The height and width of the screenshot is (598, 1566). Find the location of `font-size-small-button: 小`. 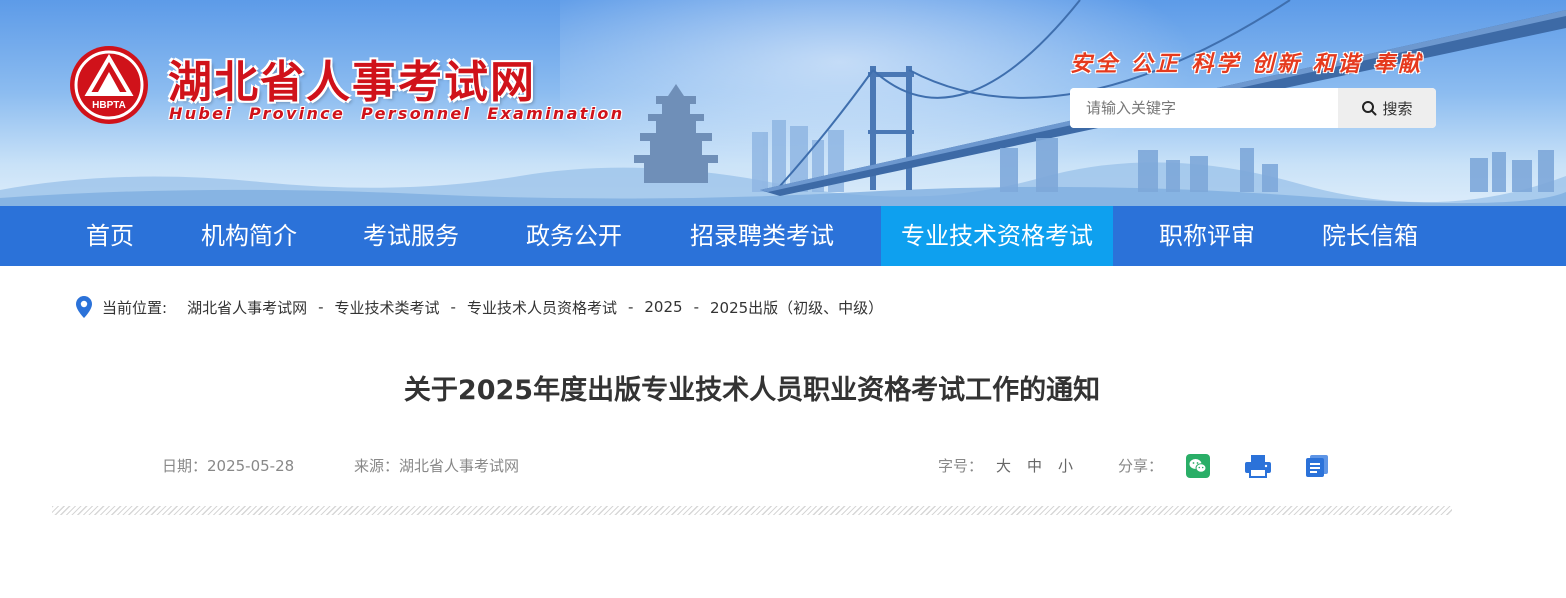

font-size-small-button: 小 is located at coordinates (1065, 466).